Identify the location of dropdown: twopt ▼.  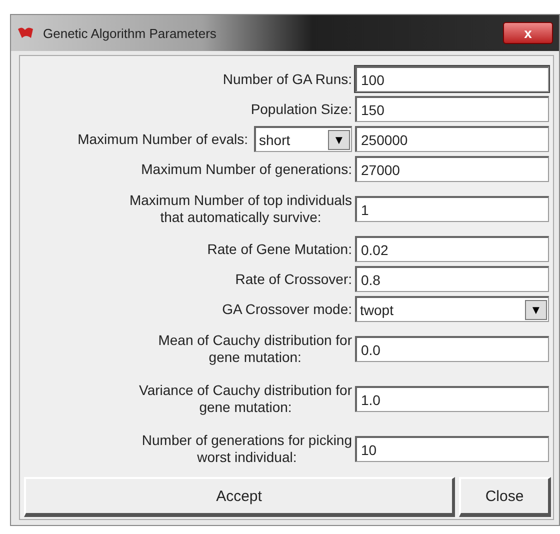
(452, 309).